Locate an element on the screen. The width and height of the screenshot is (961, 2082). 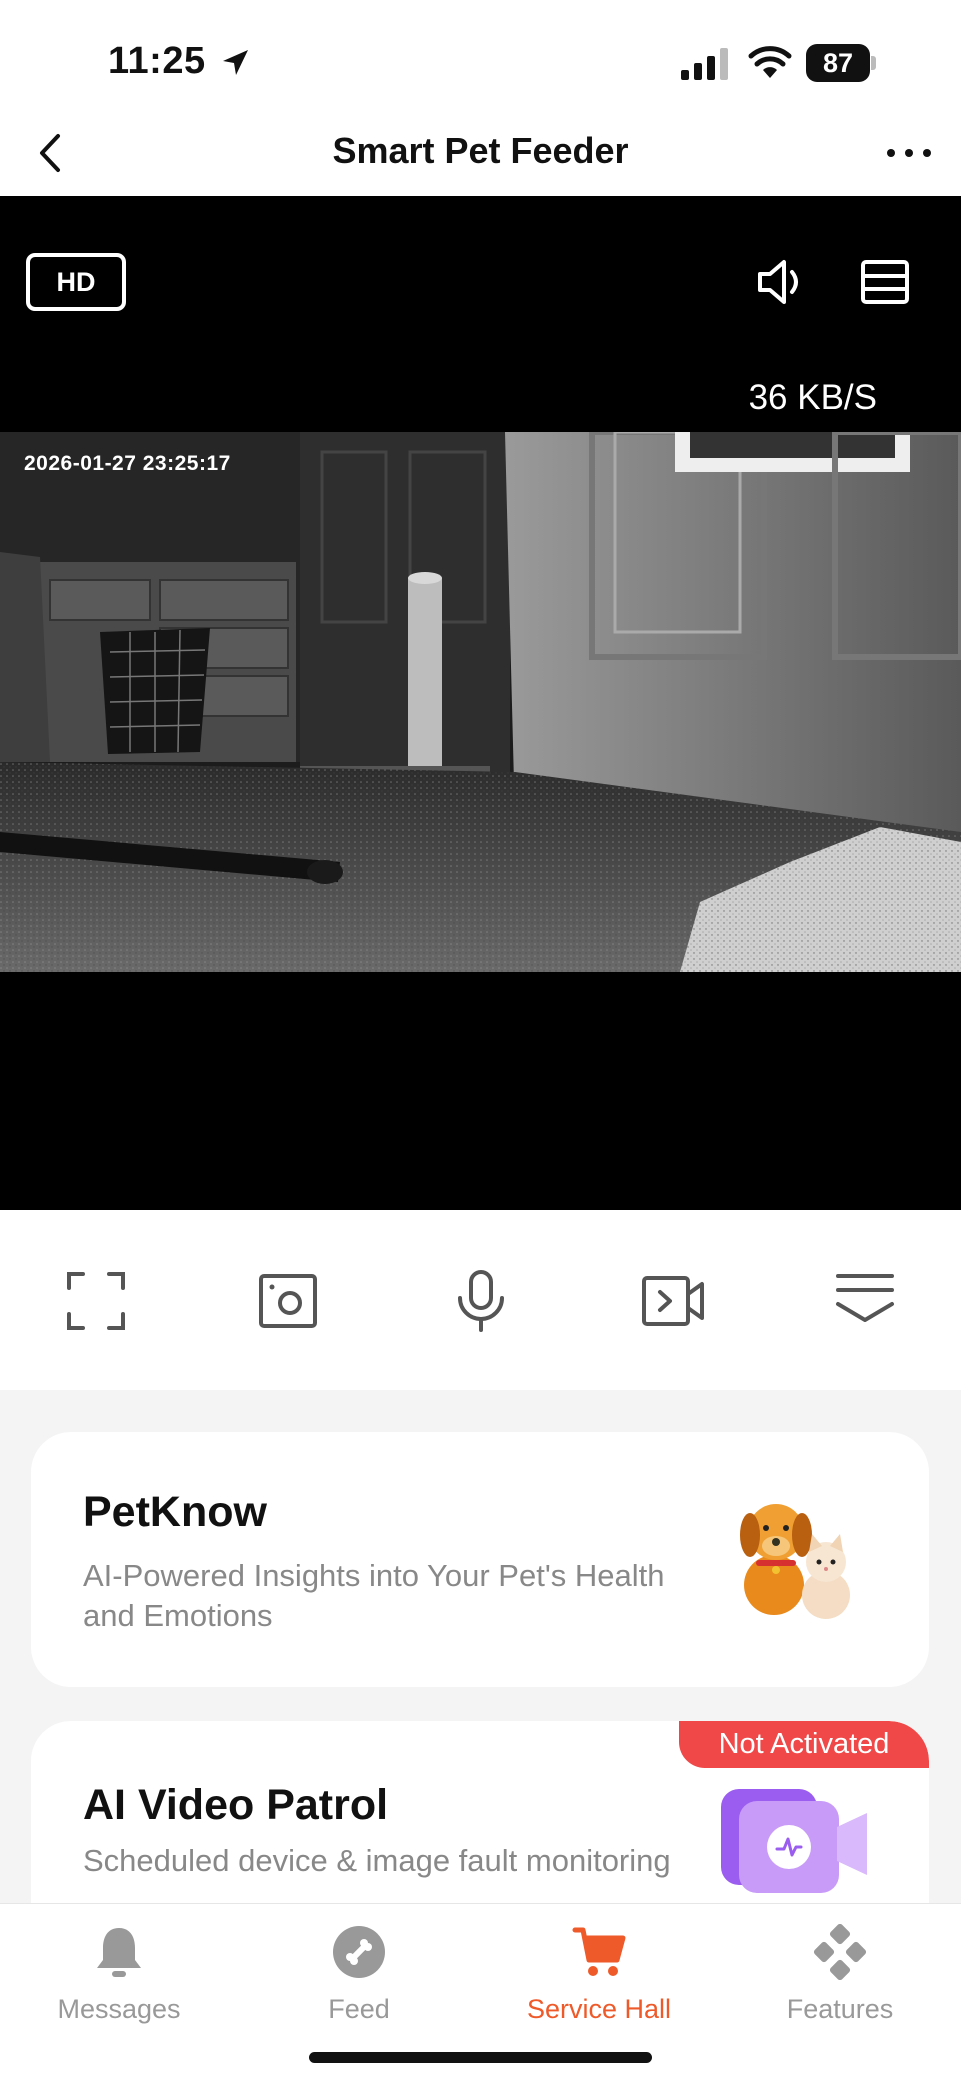
more-options-icon is located at coordinates (909, 153).